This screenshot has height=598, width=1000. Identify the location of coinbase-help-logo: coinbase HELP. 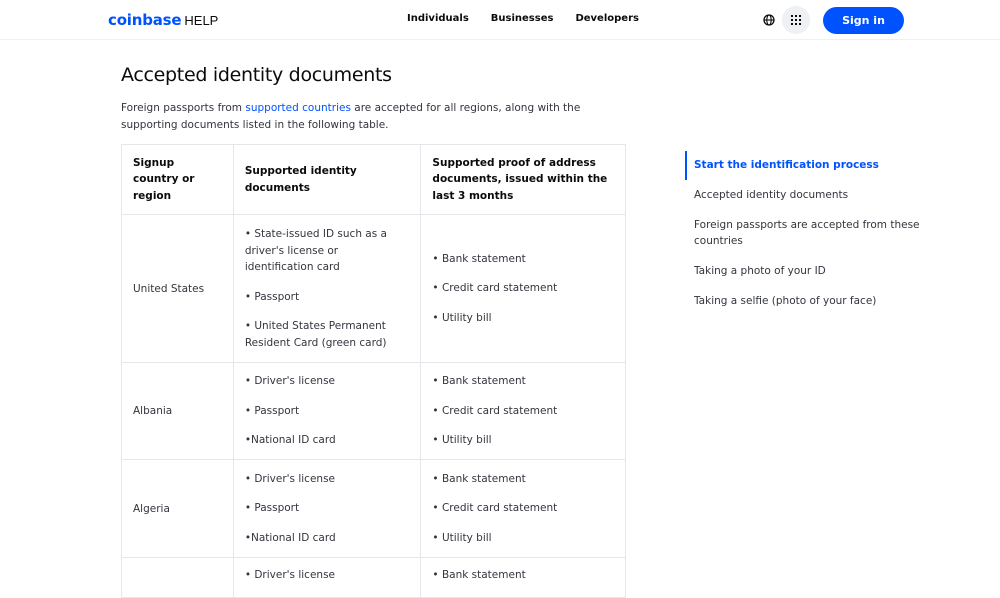
(163, 21).